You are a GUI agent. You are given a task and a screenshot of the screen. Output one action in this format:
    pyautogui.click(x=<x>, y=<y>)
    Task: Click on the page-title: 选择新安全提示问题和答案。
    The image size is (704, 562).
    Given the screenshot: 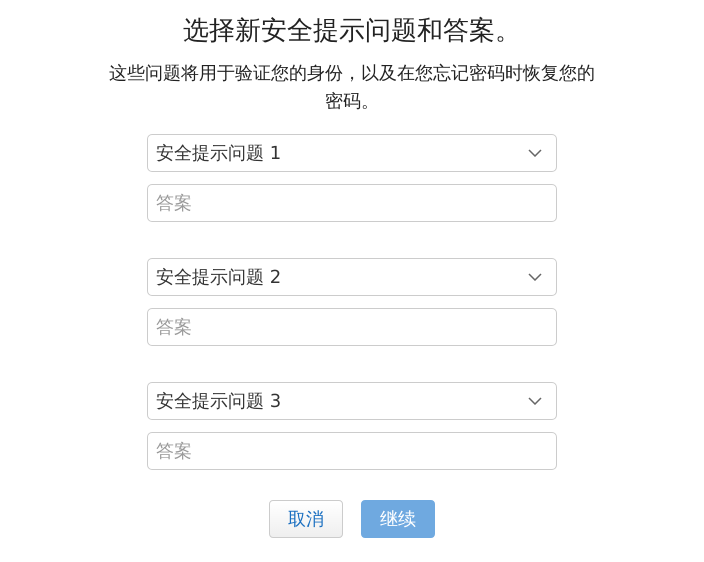 What is the action you would take?
    pyautogui.click(x=352, y=31)
    